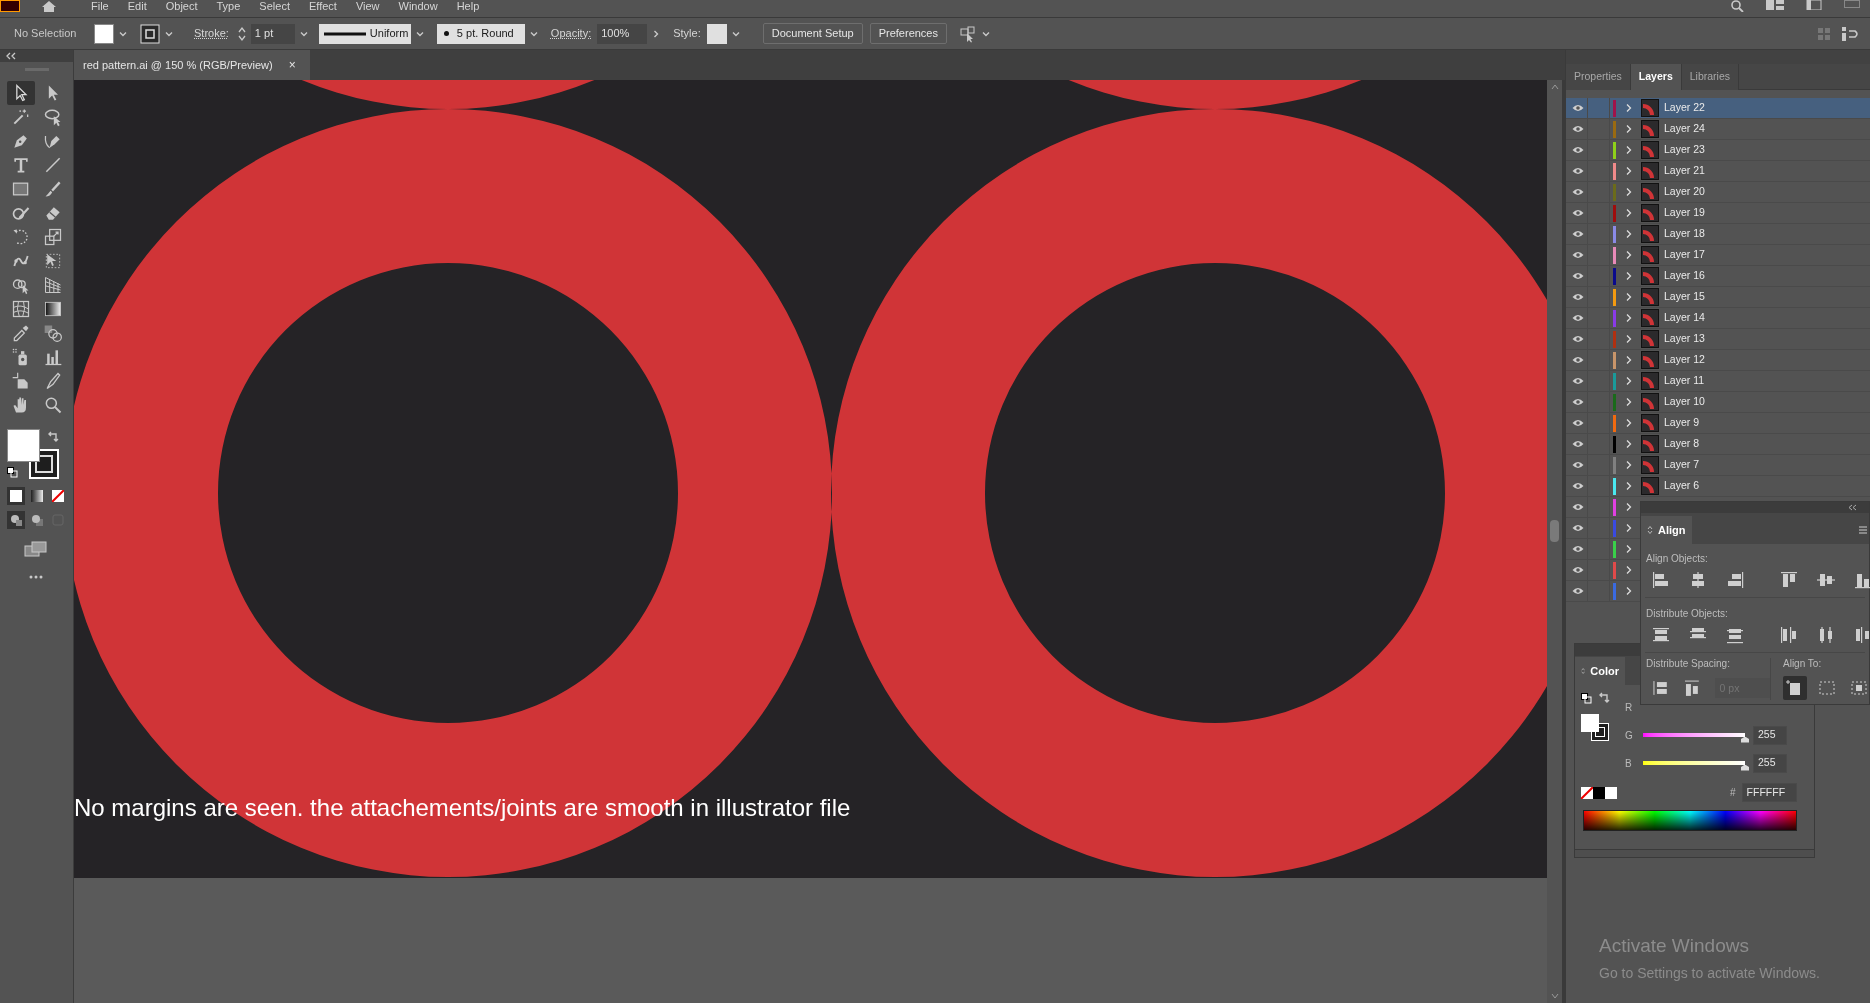 Image resolution: width=1870 pixels, height=1003 pixels. Describe the element at coordinates (16, 496) in the screenshot. I see `color-mode-icon` at that location.